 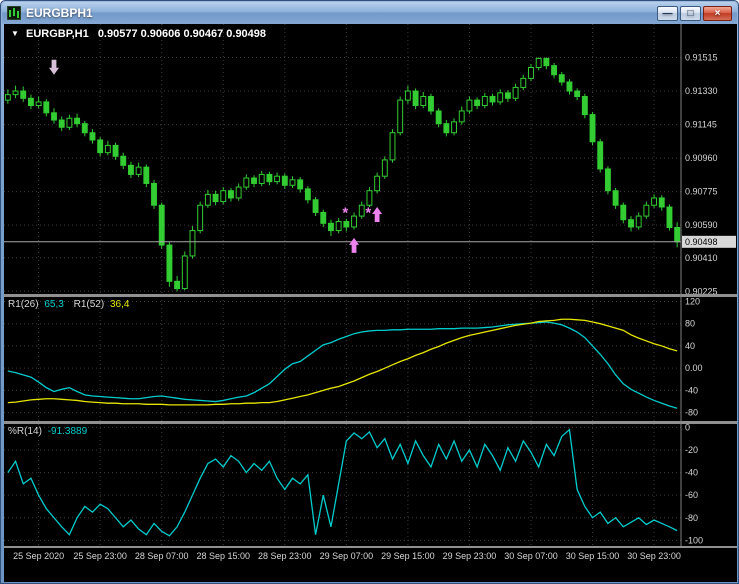 What do you see at coordinates (38, 556) in the screenshot?
I see `svg-text: 25 Sep 2020` at bounding box center [38, 556].